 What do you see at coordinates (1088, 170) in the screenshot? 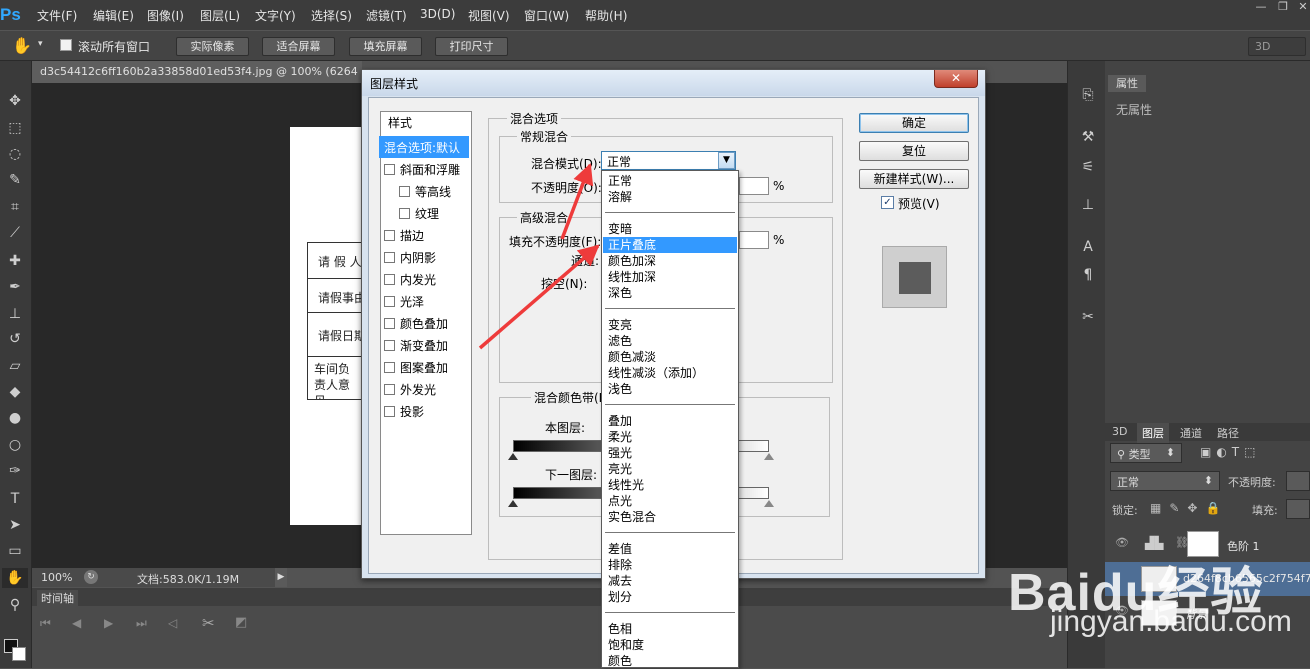
I see `brush-presets-icon: ⚟` at bounding box center [1088, 170].